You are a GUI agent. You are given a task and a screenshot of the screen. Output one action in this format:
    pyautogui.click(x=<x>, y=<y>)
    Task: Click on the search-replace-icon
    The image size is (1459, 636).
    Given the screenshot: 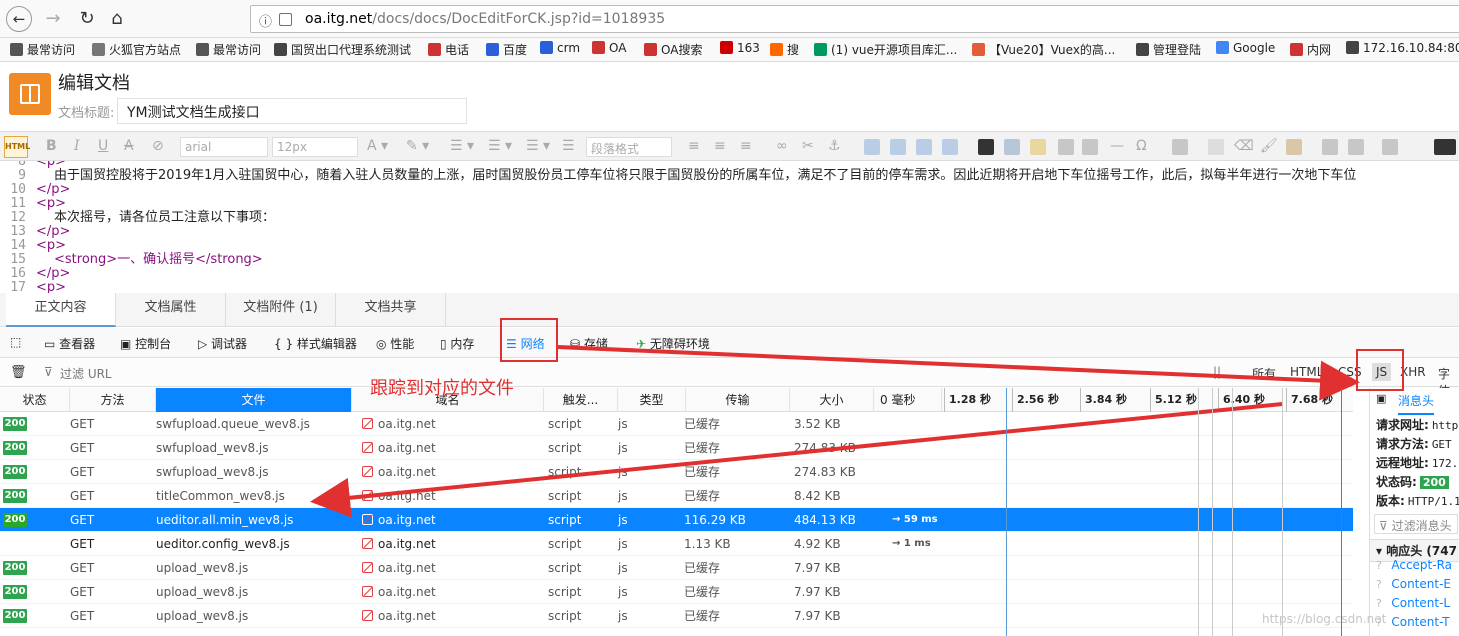 What is the action you would take?
    pyautogui.click(x=1390, y=147)
    